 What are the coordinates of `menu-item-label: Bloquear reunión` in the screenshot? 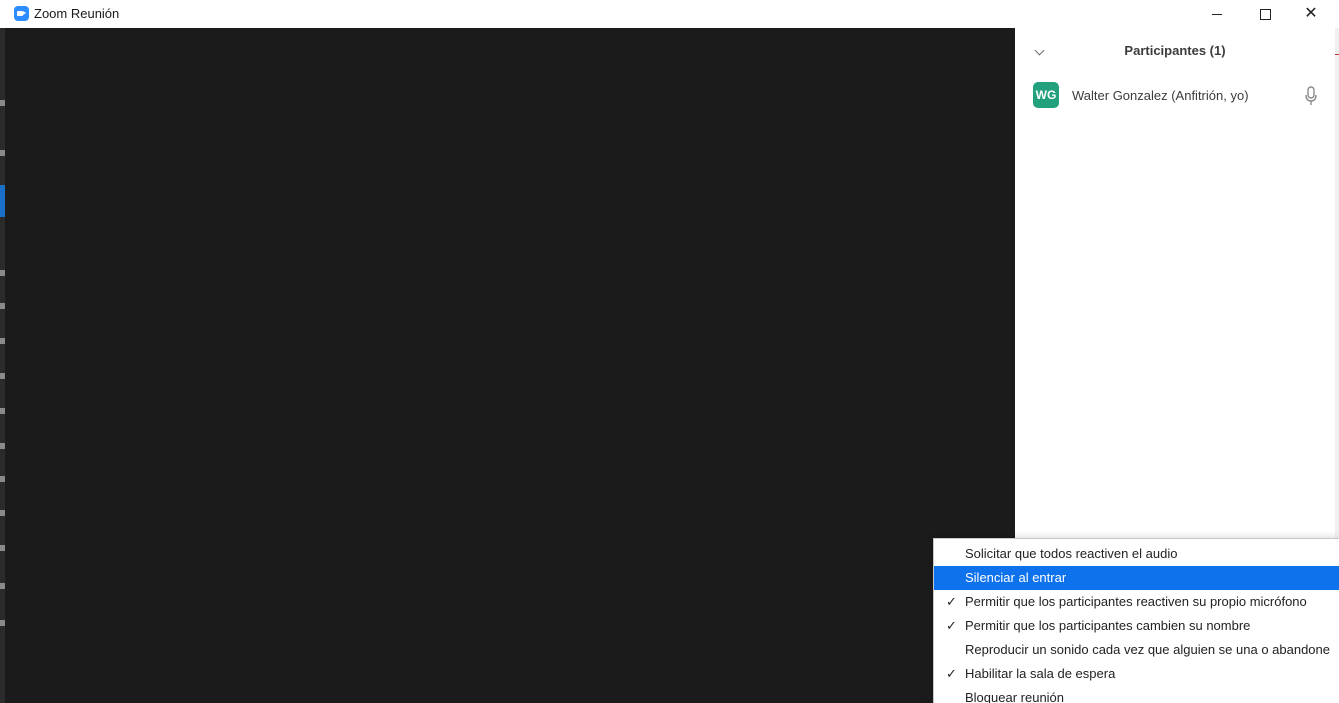 It's located at (1015, 696).